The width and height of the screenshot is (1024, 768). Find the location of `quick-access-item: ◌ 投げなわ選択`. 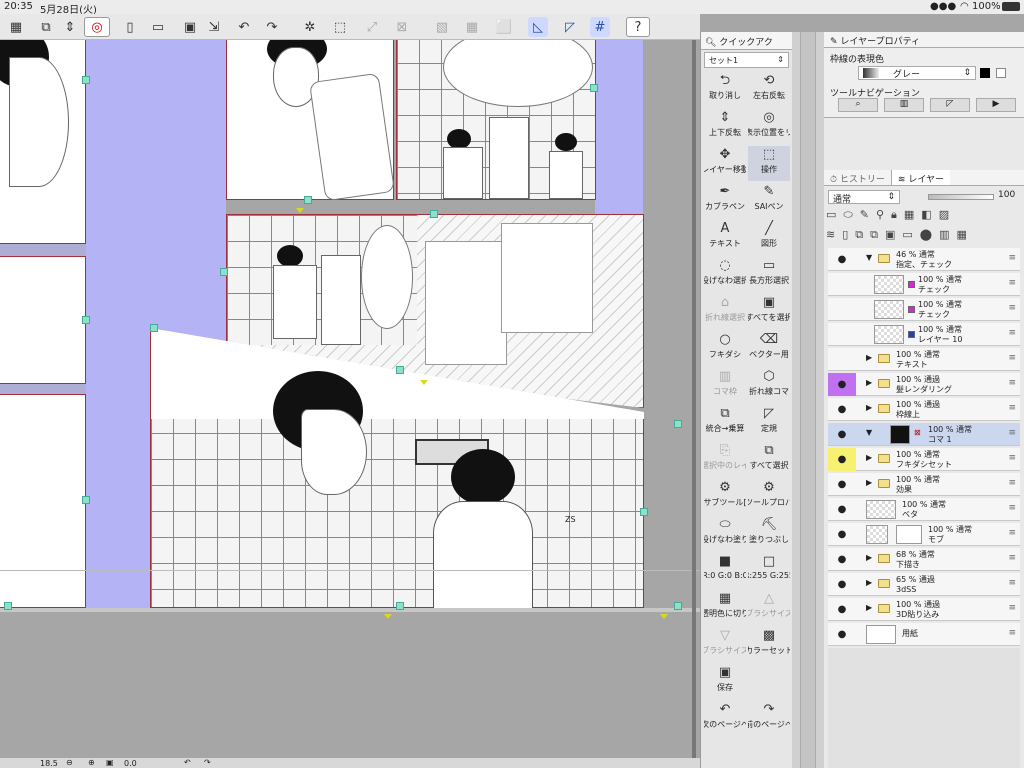

quick-access-item: ◌ 投げなわ選択 is located at coordinates (725, 274).